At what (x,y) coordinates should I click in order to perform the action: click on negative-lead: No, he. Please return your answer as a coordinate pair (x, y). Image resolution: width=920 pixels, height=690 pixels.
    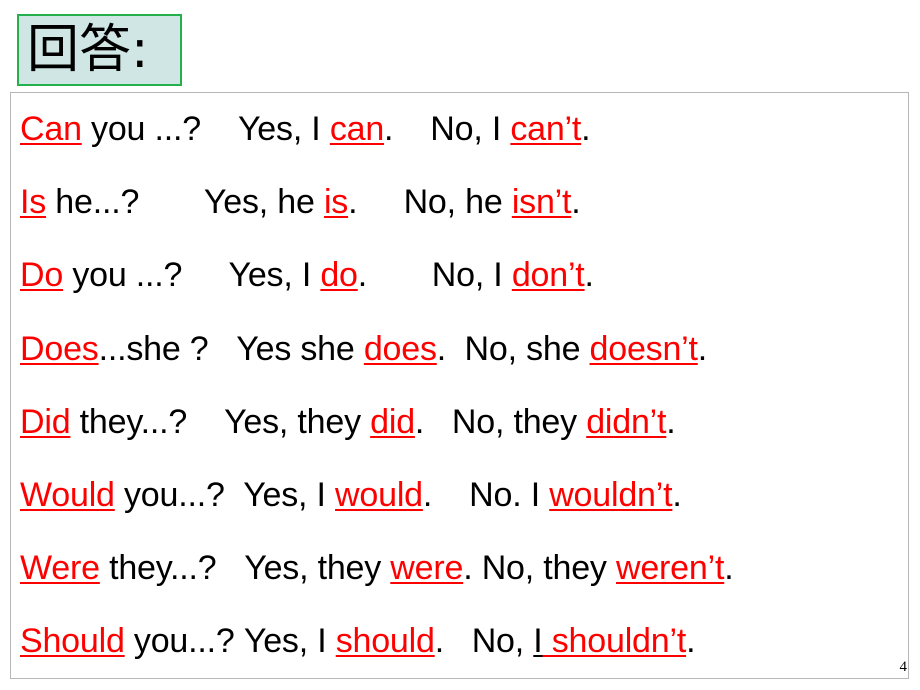
    Looking at the image, I should click on (457, 202).